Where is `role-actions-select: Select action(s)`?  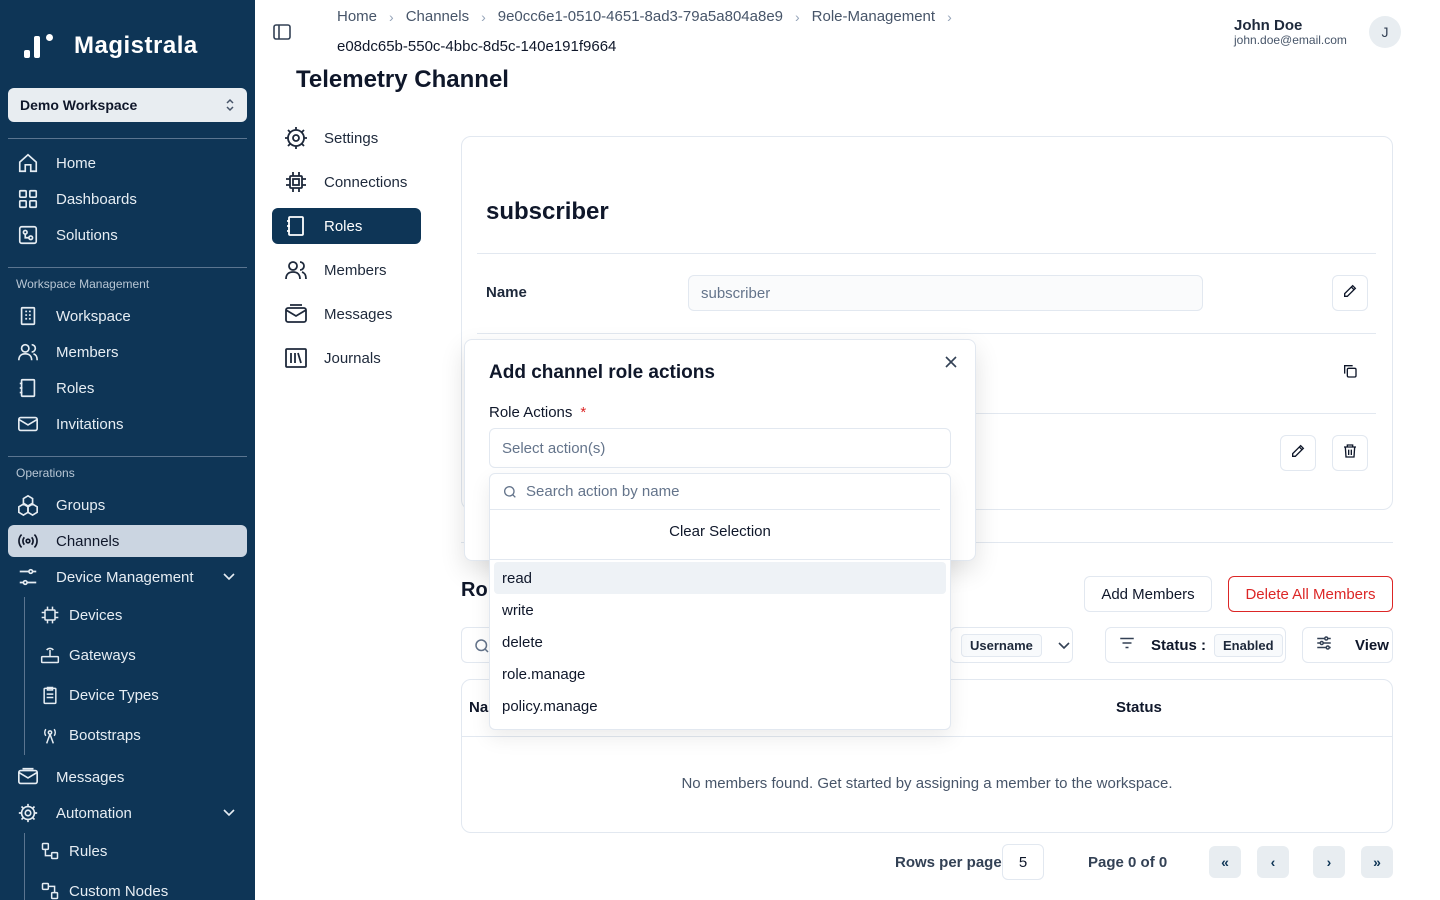
role-actions-select: Select action(s) is located at coordinates (720, 448).